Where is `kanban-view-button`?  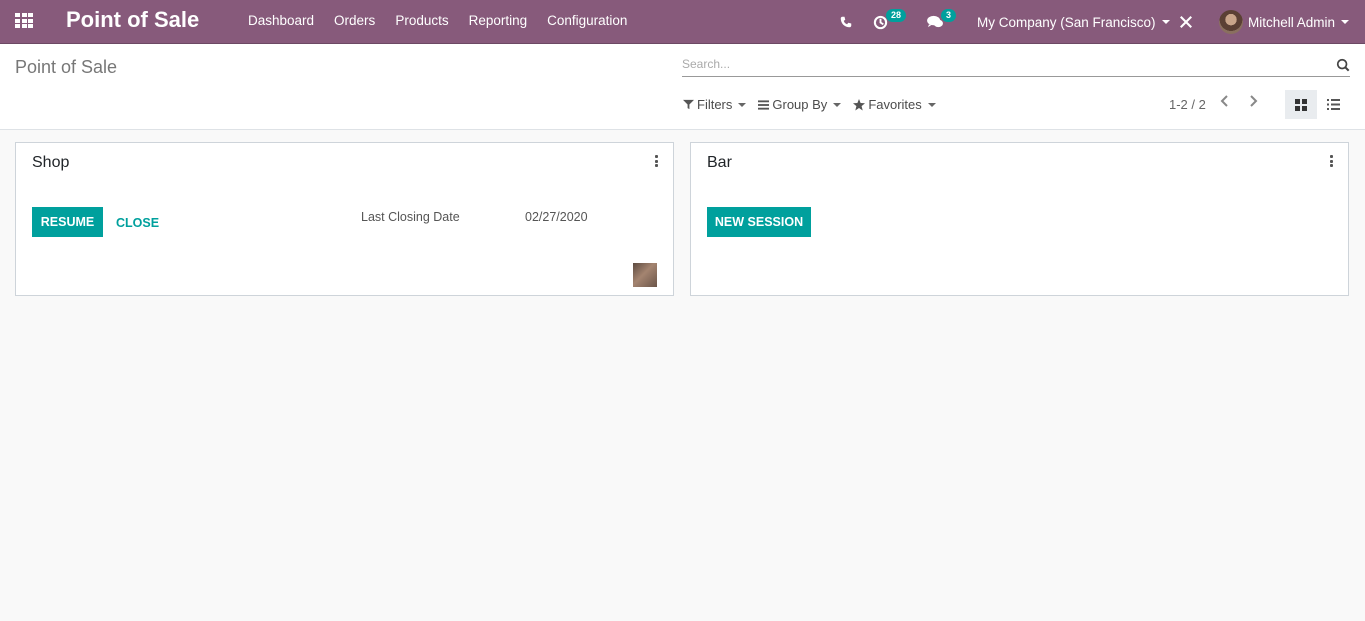
kanban-view-button is located at coordinates (1301, 104).